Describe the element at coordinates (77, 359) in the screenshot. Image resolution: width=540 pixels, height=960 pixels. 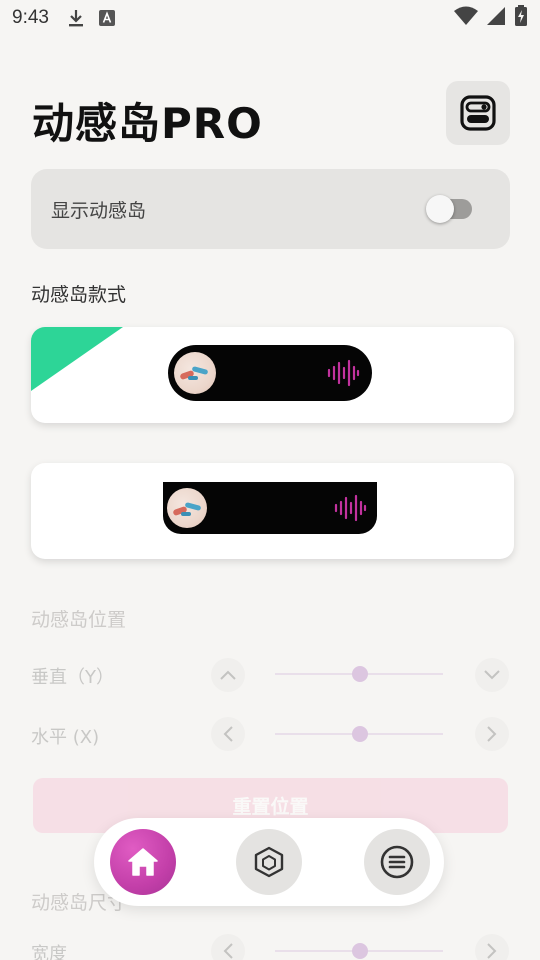
I see `selected-indicator` at that location.